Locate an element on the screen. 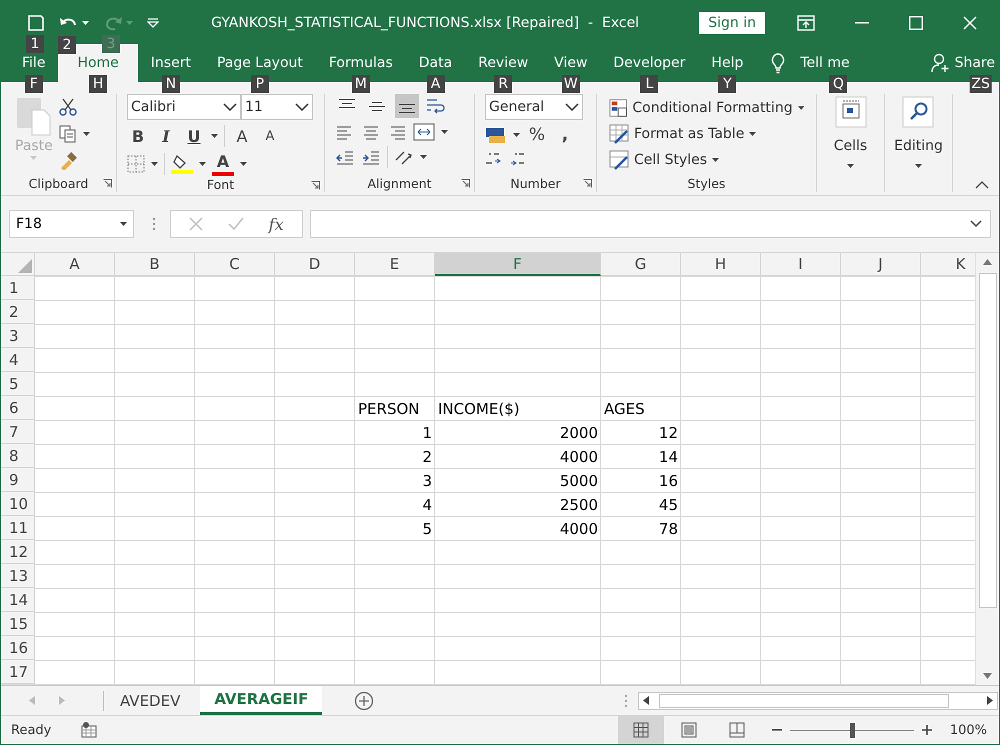  row-header: 6 is located at coordinates (18, 408).